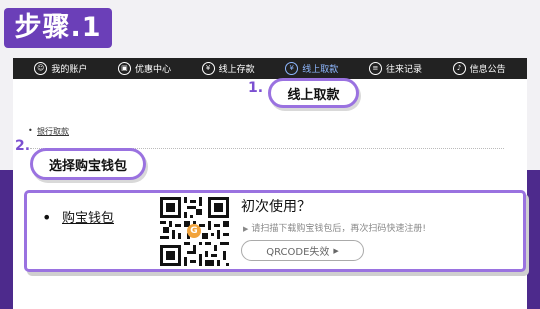  I want to click on step-badge: 步骤.1, so click(58, 28).